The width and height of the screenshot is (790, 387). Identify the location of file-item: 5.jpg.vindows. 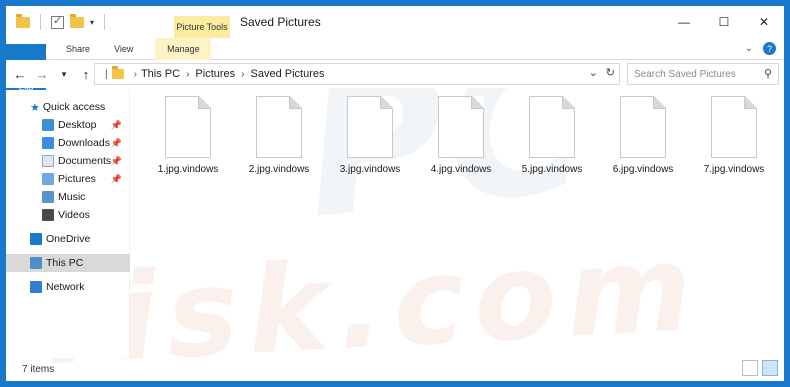
(552, 141).